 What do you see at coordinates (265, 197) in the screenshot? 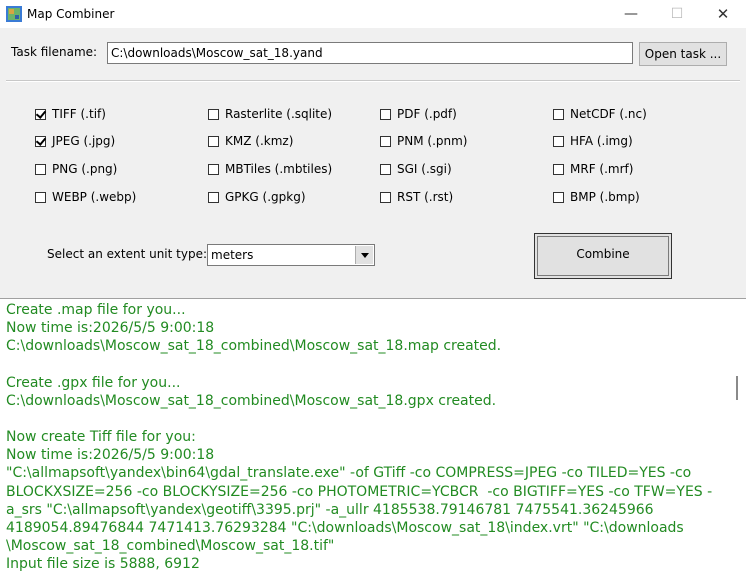
I see `format-label: GPKG (.gpkg)` at bounding box center [265, 197].